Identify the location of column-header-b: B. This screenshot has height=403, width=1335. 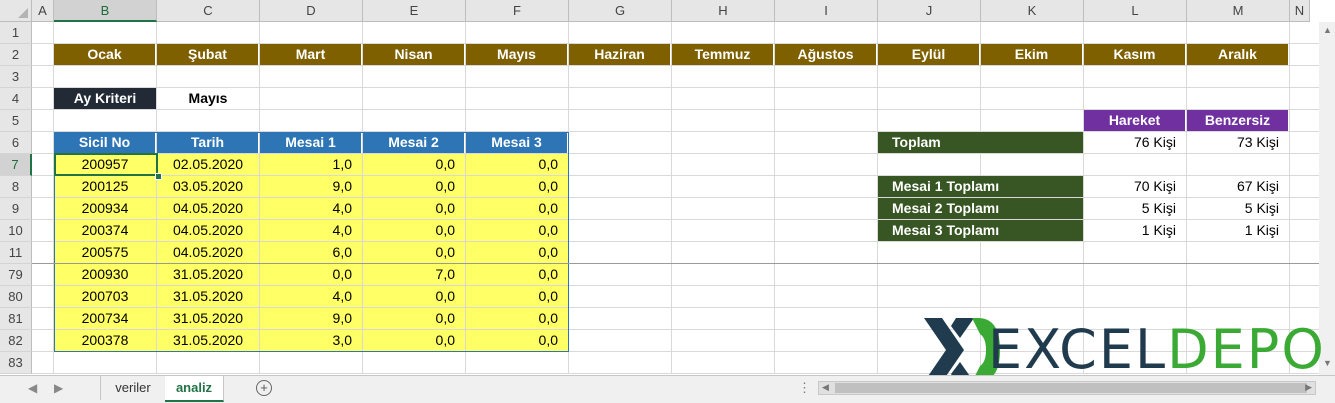
(105, 11).